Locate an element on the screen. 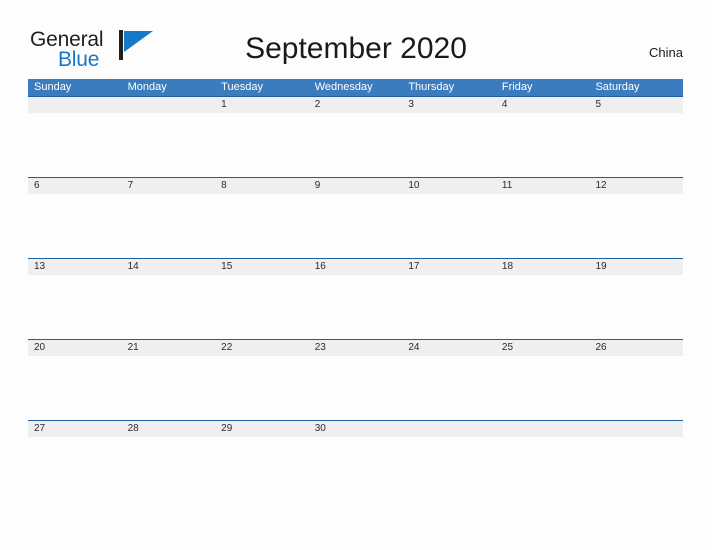 The height and width of the screenshot is (550, 712). day-cell: 20 is located at coordinates (75, 380).